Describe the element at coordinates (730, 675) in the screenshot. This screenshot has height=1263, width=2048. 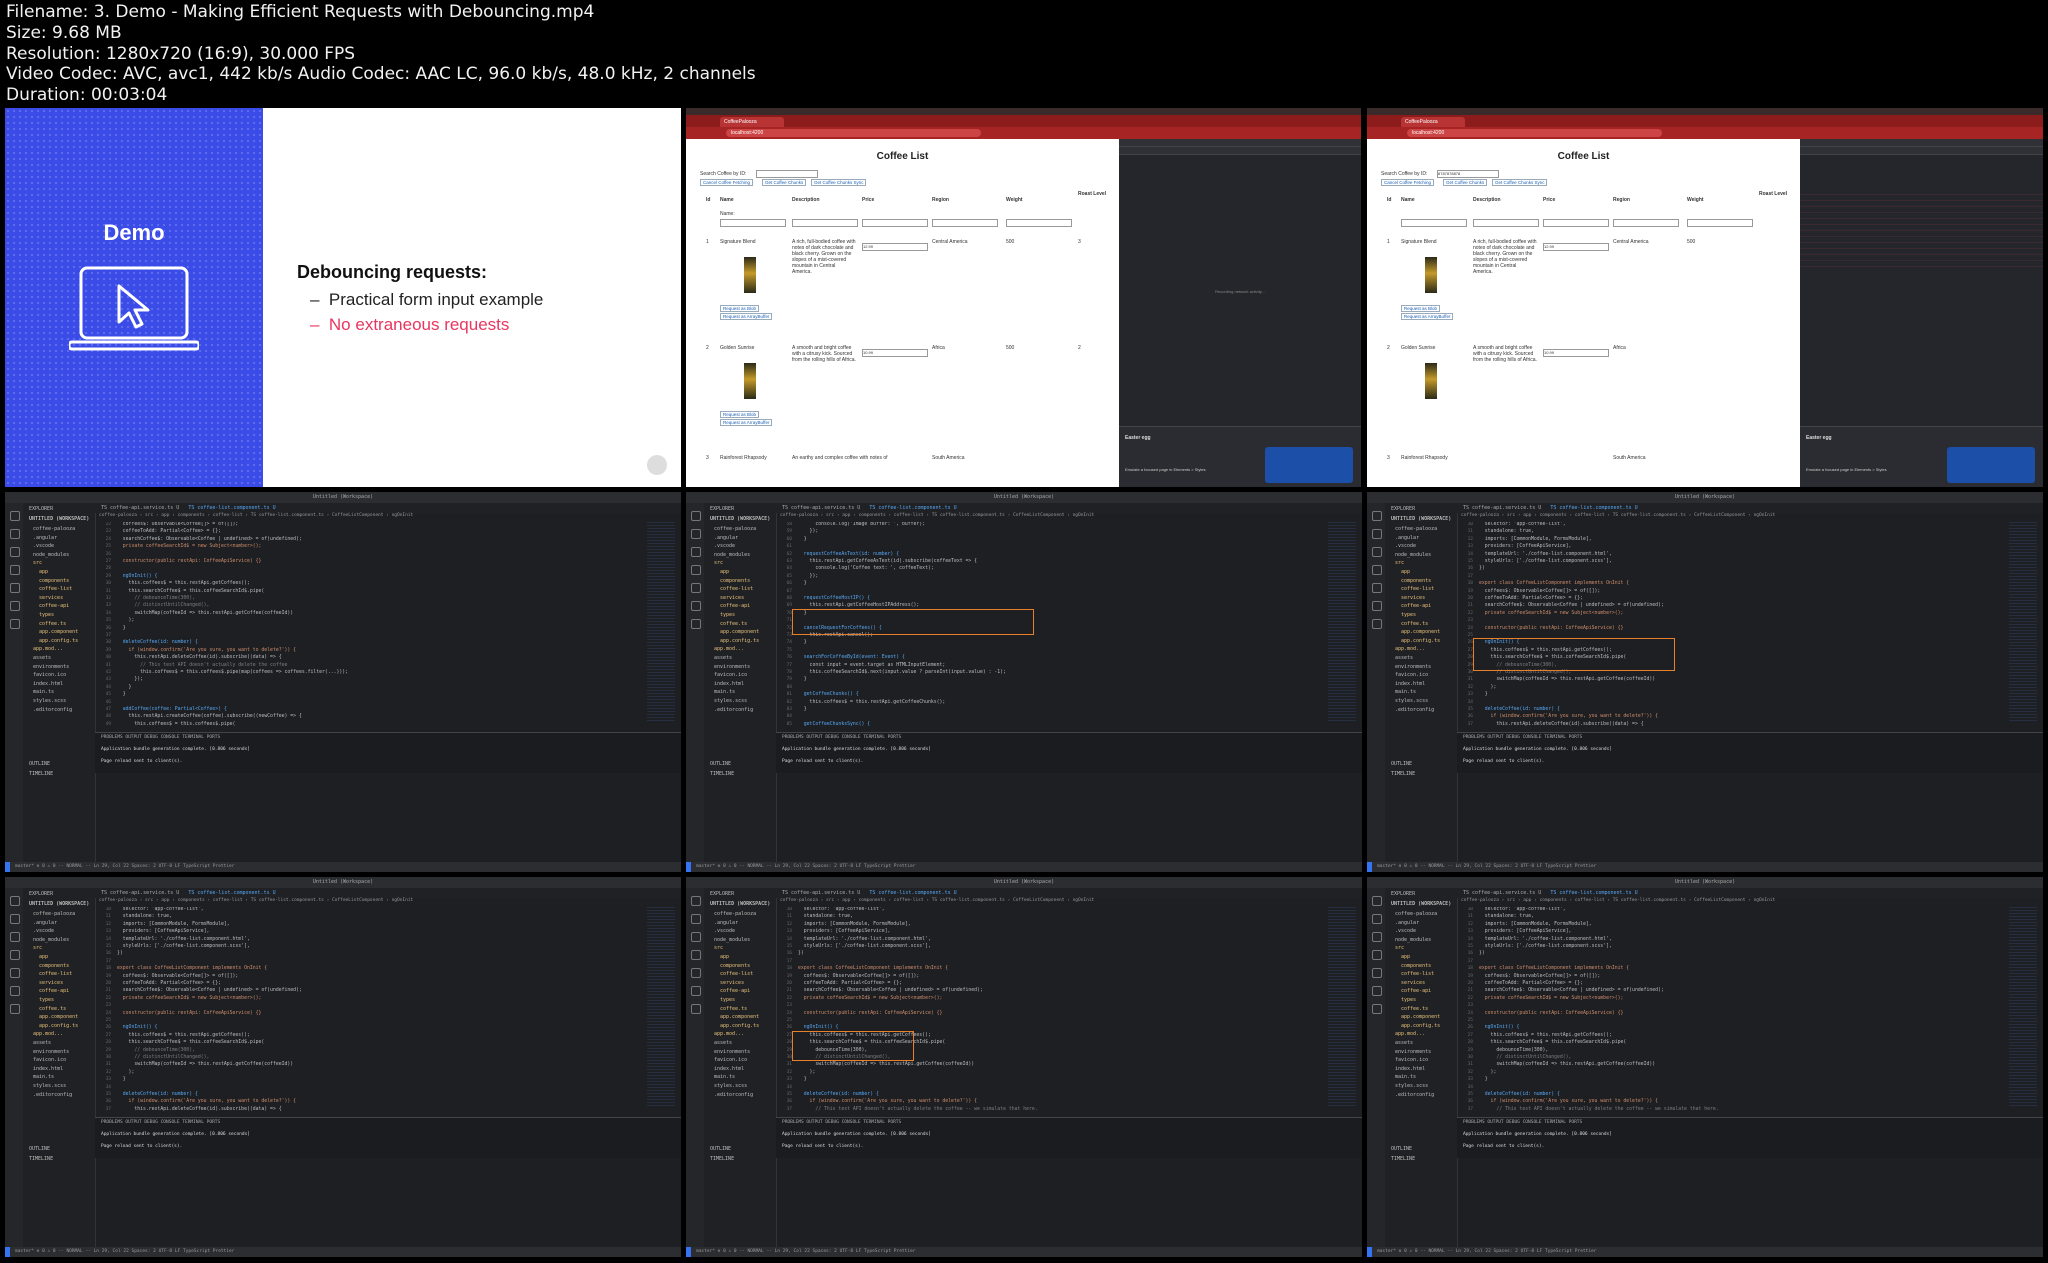
I see `tree-item: favicon.ico` at that location.